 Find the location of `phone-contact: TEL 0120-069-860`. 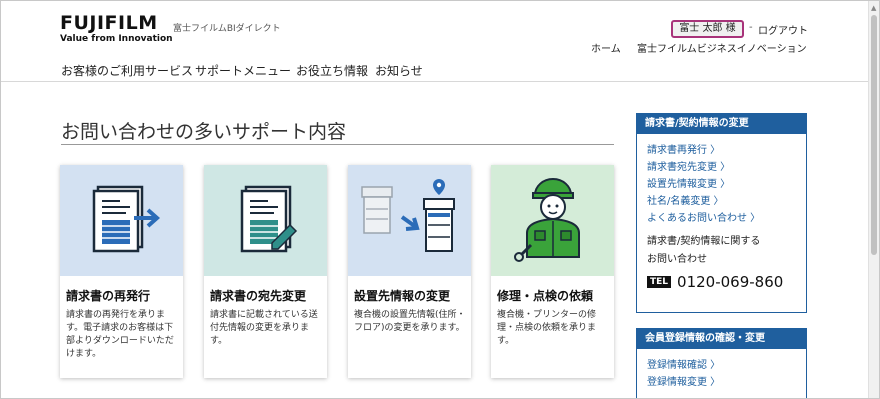

phone-contact: TEL 0120-069-860 is located at coordinates (726, 282).